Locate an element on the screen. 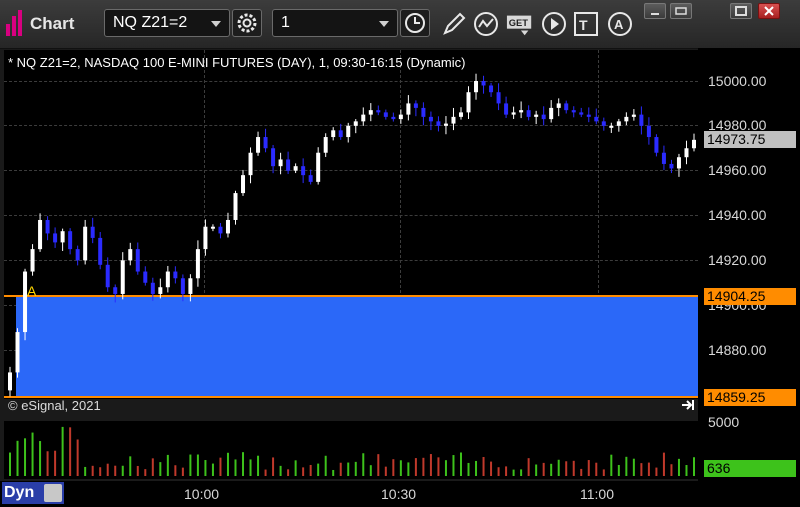  x-tick-label: 10:30 is located at coordinates (399, 494).